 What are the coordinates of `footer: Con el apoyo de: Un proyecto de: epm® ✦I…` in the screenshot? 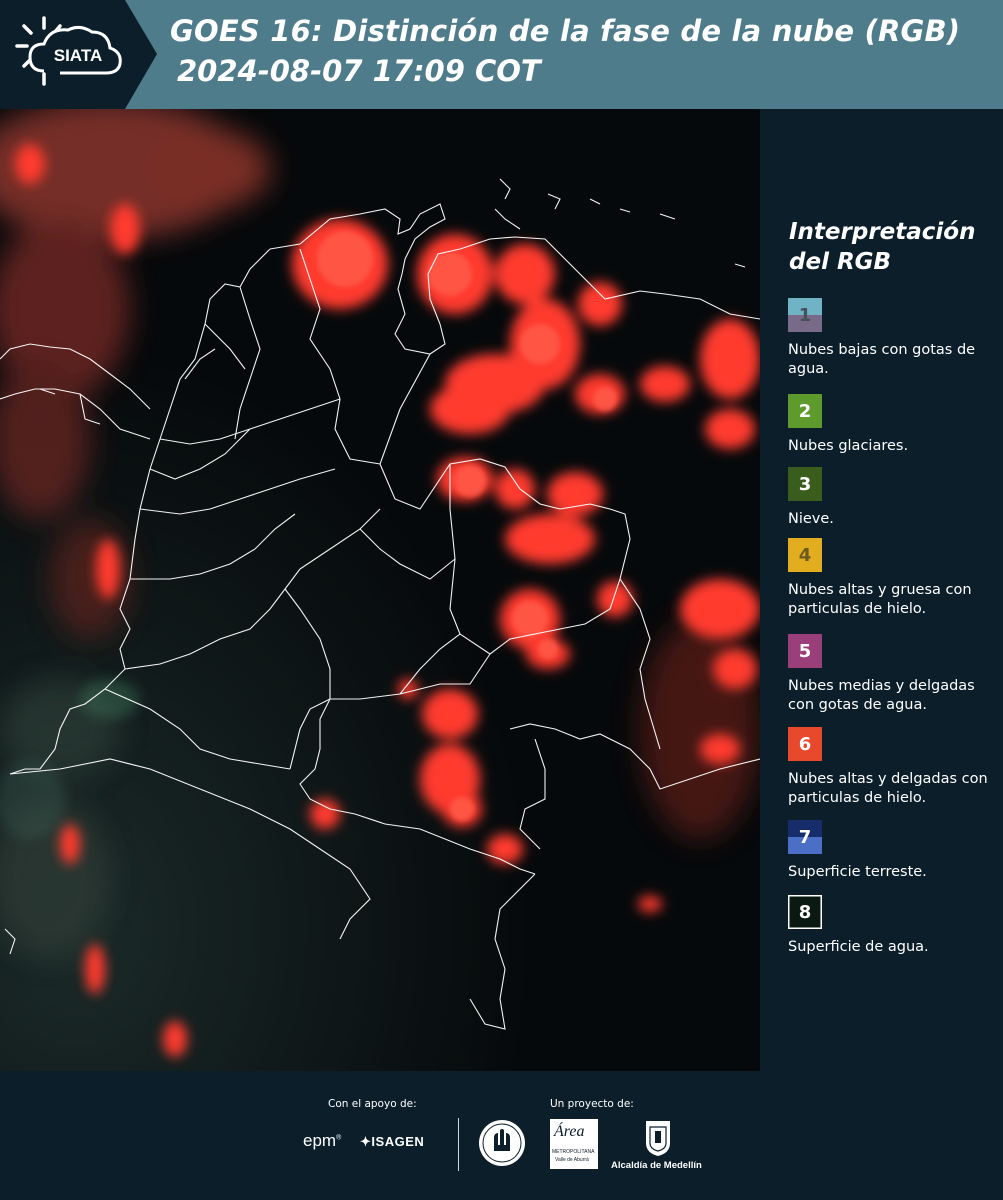 It's located at (501, 1135).